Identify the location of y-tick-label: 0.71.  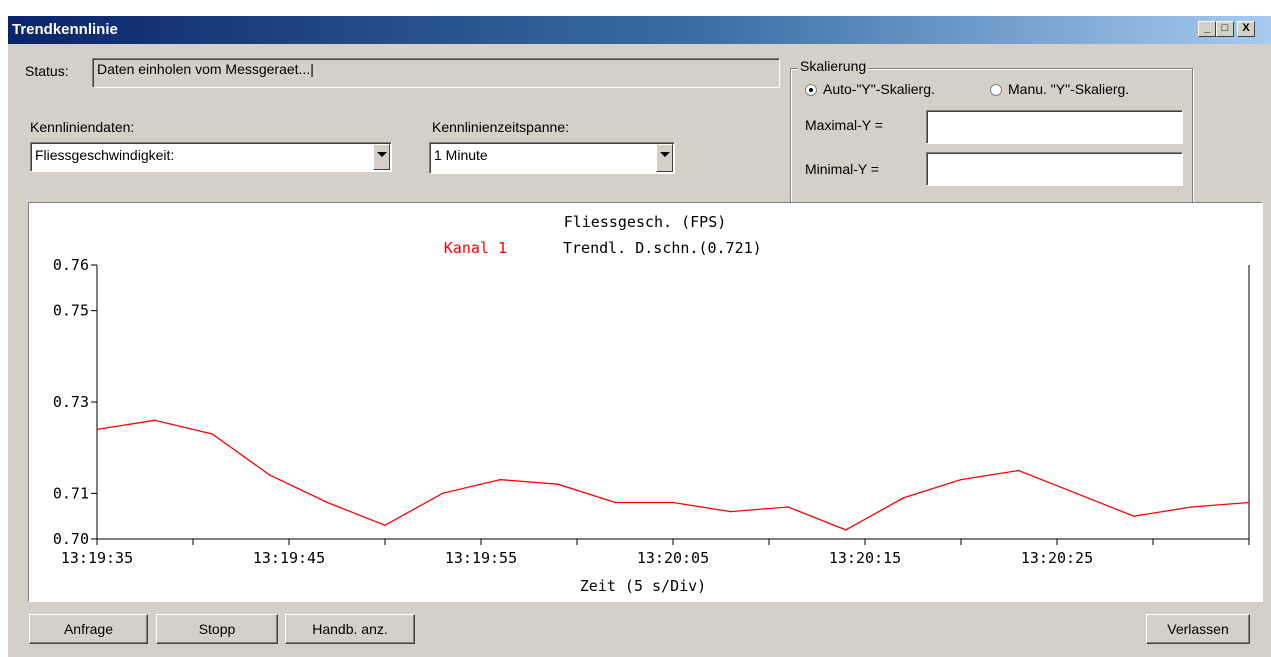
(71, 493).